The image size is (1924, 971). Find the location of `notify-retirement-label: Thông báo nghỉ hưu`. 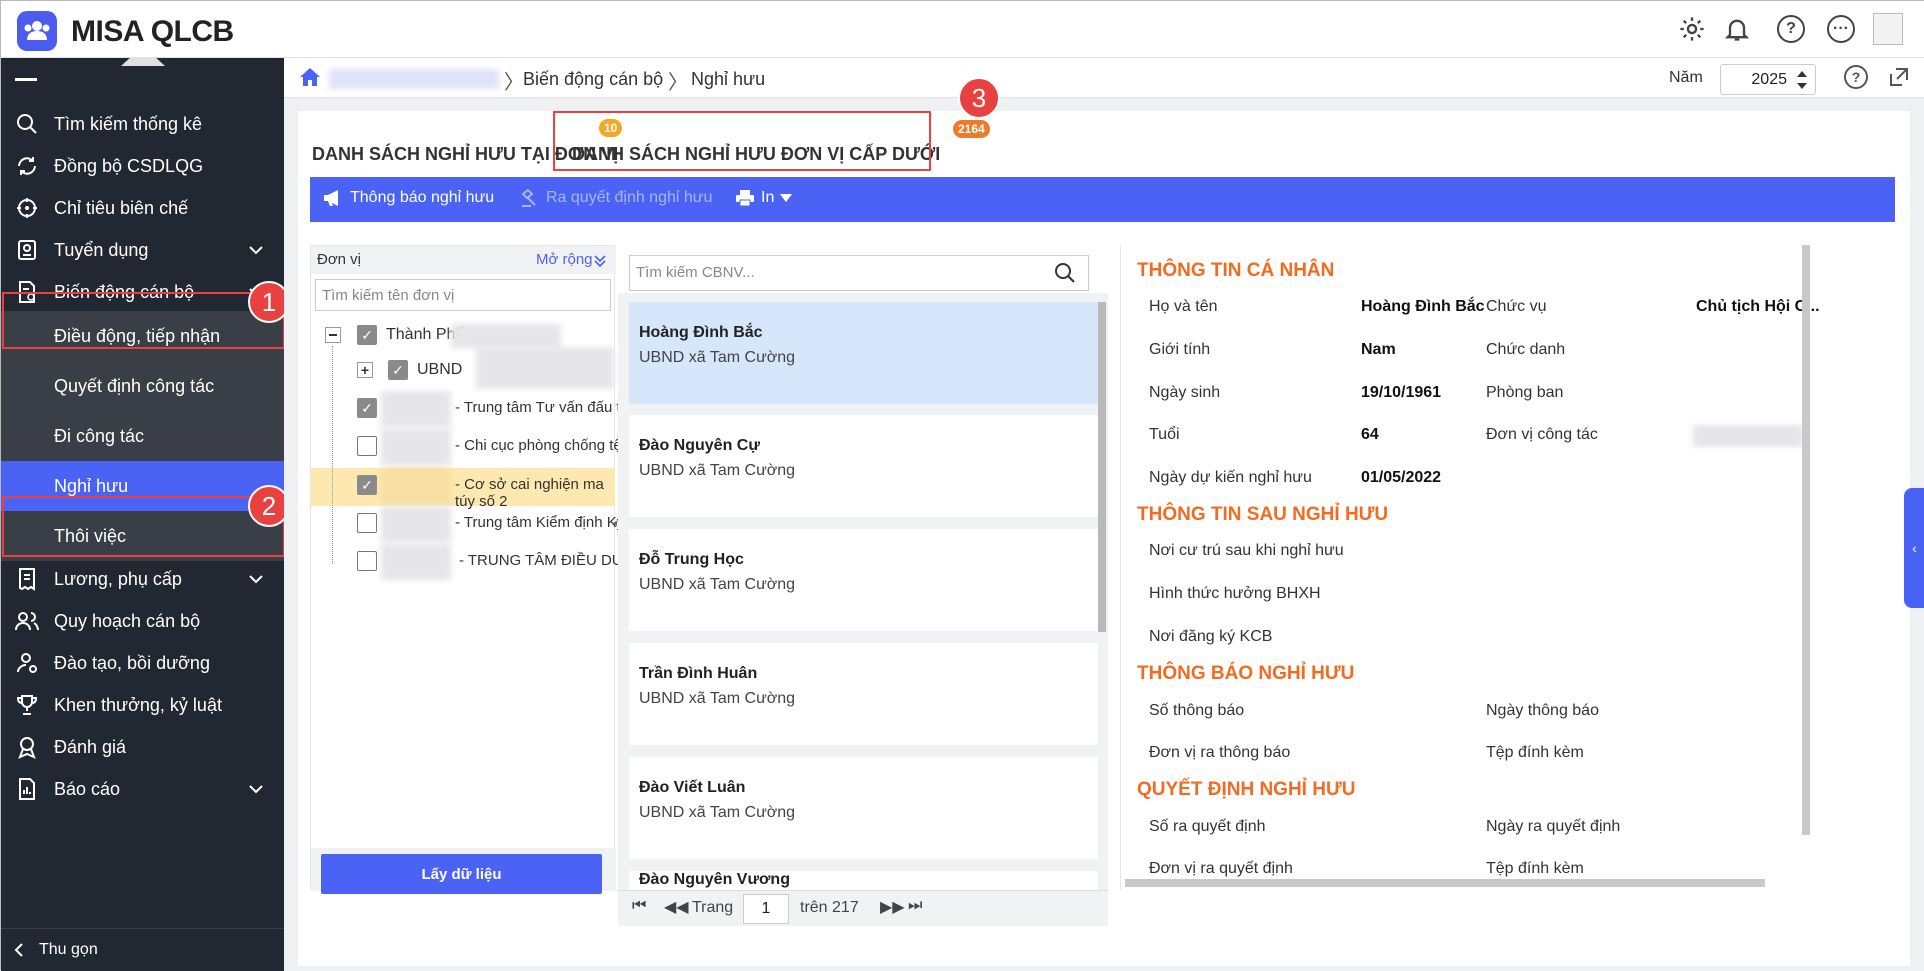

notify-retirement-label: Thông báo nghỉ hưu is located at coordinates (422, 197).